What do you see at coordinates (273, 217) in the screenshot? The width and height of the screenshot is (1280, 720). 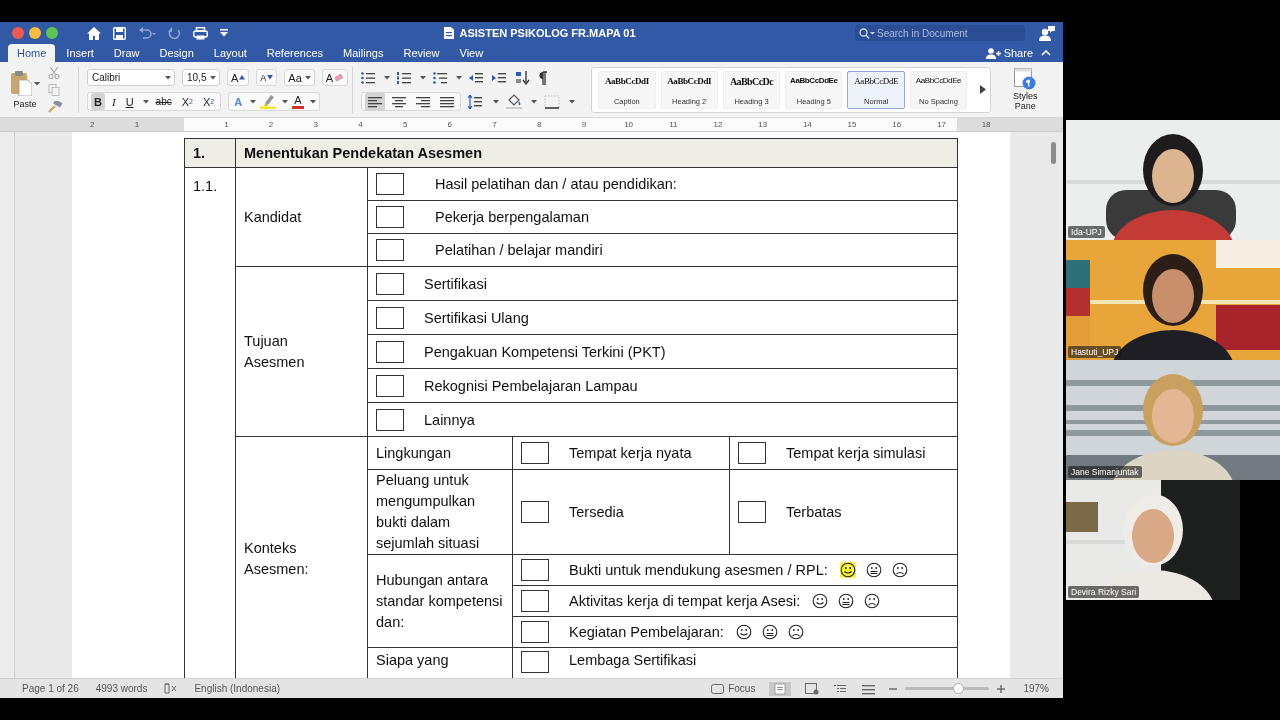 I see `row-label: Kandidat` at bounding box center [273, 217].